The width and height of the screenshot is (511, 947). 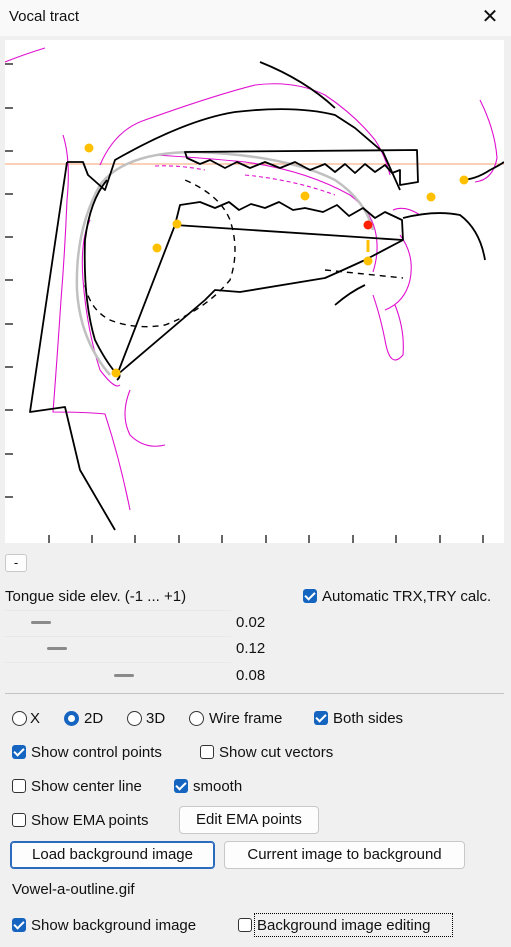 I want to click on background-file-name: Vowel-a-outline.gif, so click(x=73, y=889).